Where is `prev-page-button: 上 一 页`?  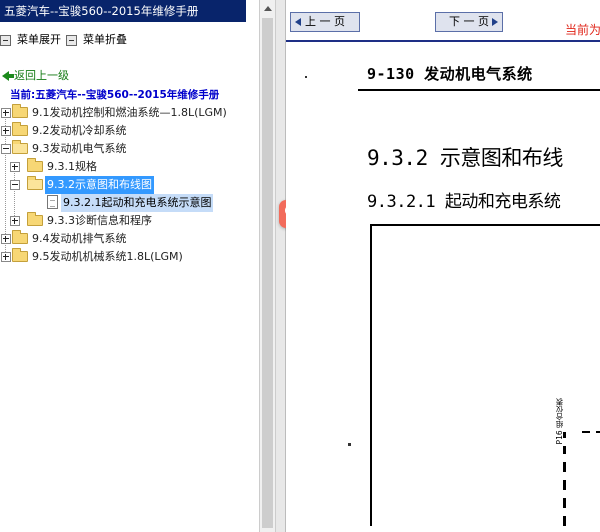
prev-page-button: 上 一 页 is located at coordinates (325, 22).